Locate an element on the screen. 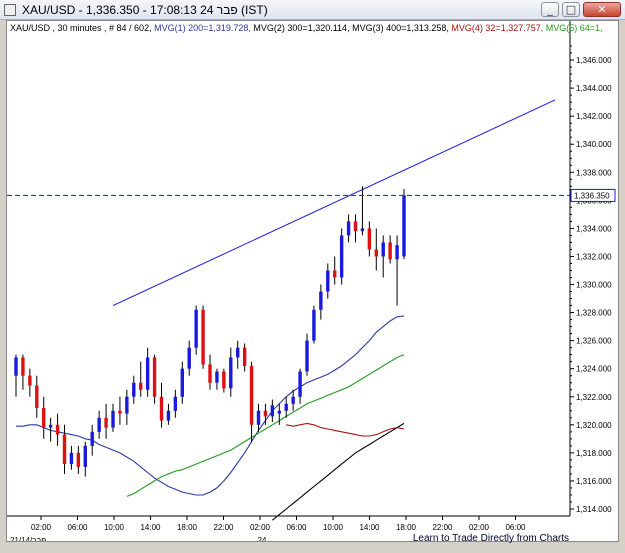  date-label: 21/14/פבר is located at coordinates (28, 538).